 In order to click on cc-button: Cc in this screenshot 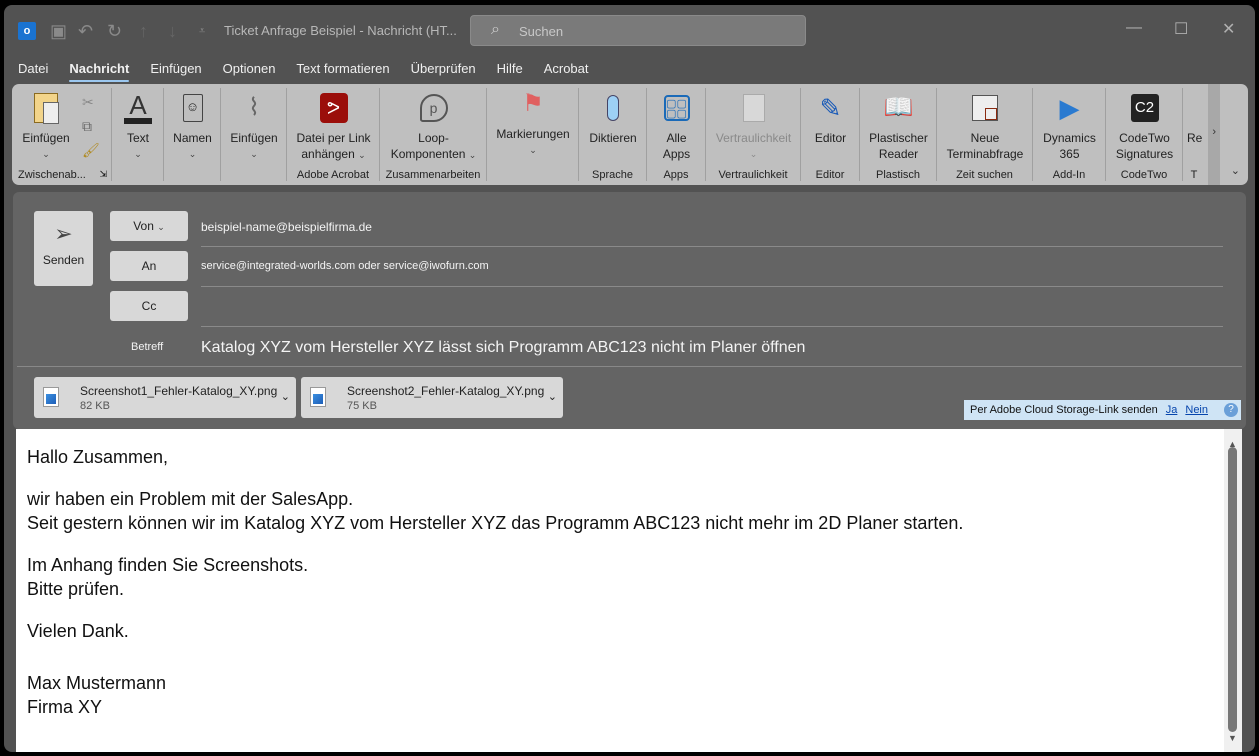, I will do `click(149, 306)`.